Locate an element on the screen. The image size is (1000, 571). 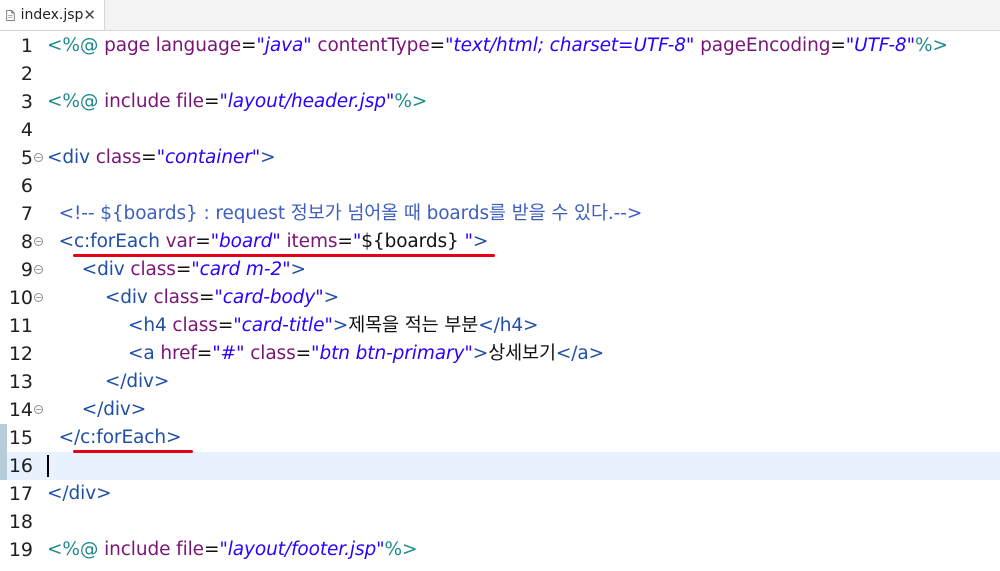
code-line: 10− <div class="card-body"> is located at coordinates (500, 298).